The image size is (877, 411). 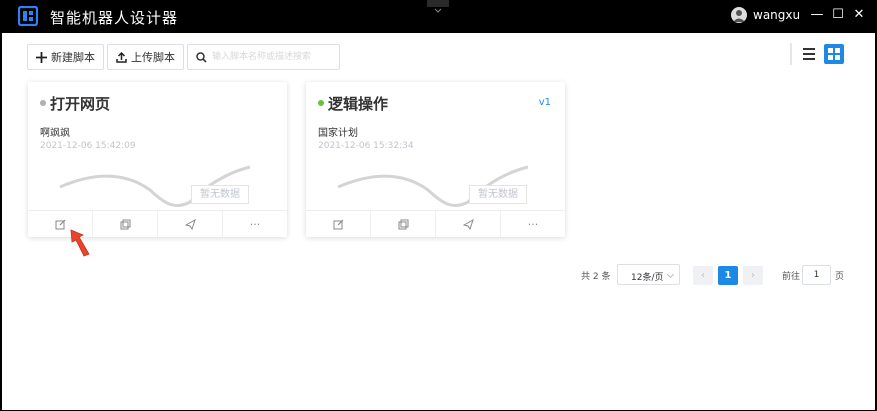 What do you see at coordinates (80, 243) in the screenshot?
I see `pointer-arrow-icon` at bounding box center [80, 243].